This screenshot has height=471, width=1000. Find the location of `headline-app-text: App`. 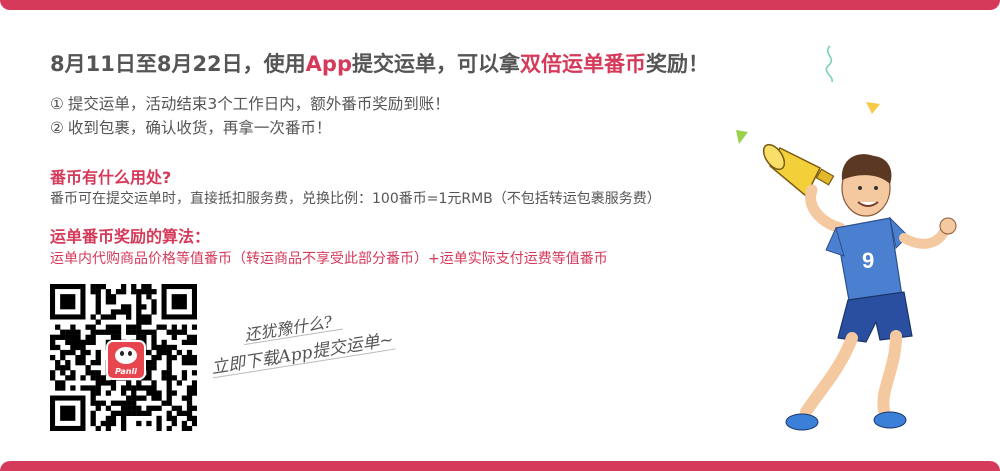

headline-app-text: App is located at coordinates (328, 64).